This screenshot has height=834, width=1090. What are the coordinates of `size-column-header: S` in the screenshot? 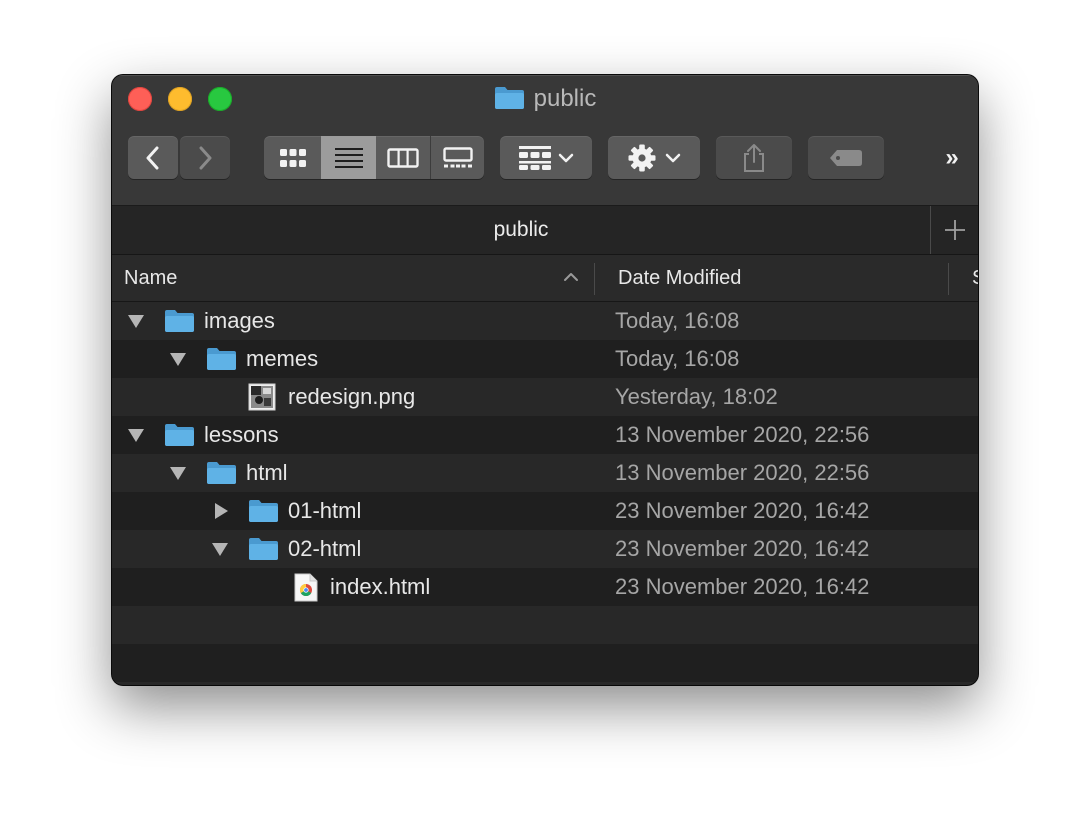 It's located at (975, 278).